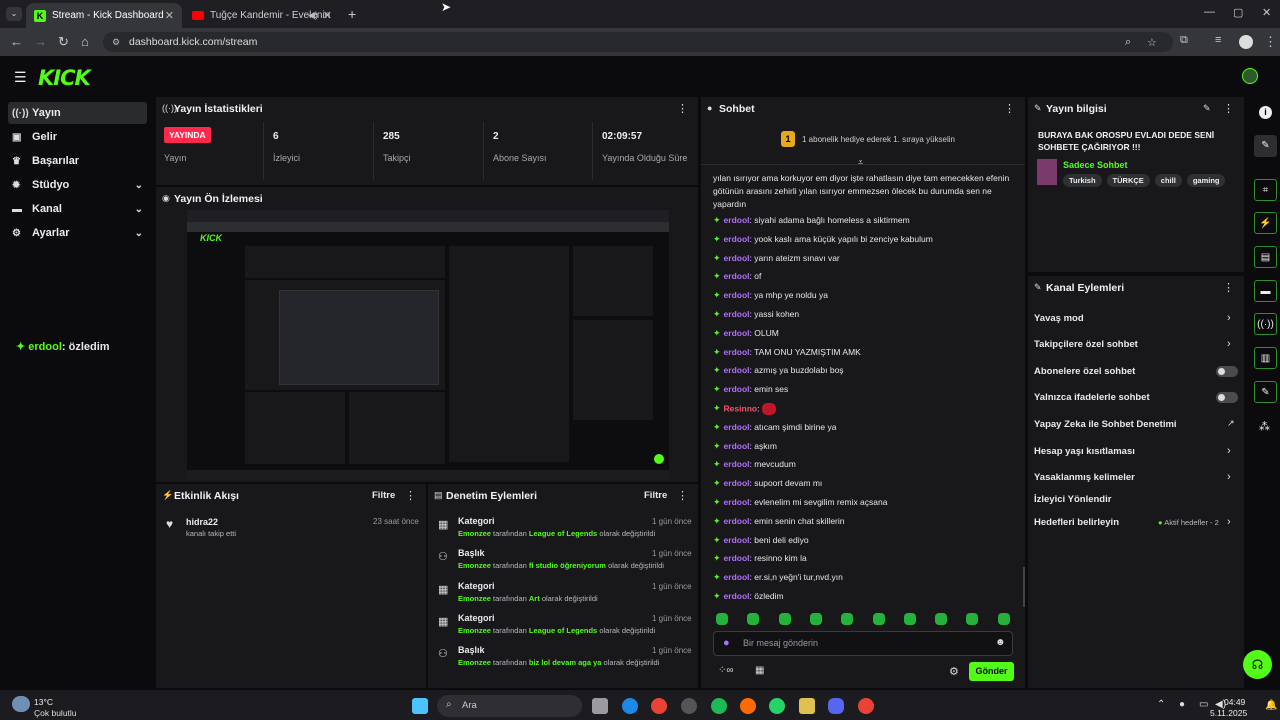 The width and height of the screenshot is (1280, 720). Describe the element at coordinates (420, 706) in the screenshot. I see `windows-start-icon` at that location.